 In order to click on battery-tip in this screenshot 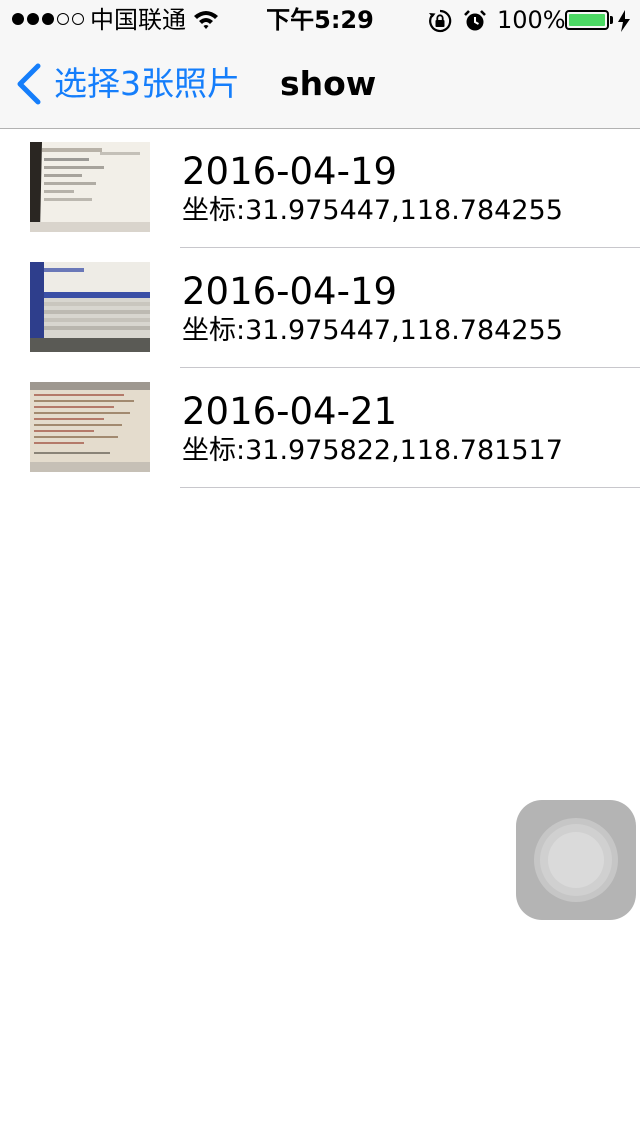, I will do `click(611, 20)`.